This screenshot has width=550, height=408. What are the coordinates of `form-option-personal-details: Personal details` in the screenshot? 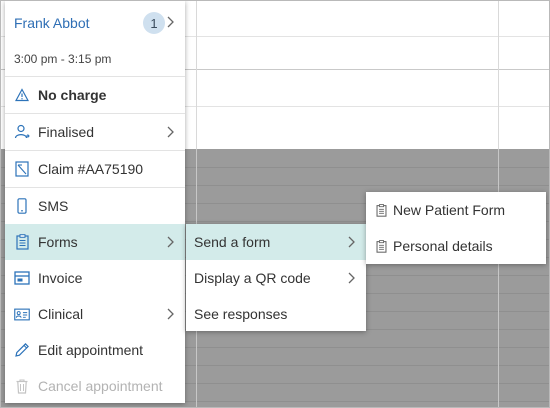 It's located at (456, 246).